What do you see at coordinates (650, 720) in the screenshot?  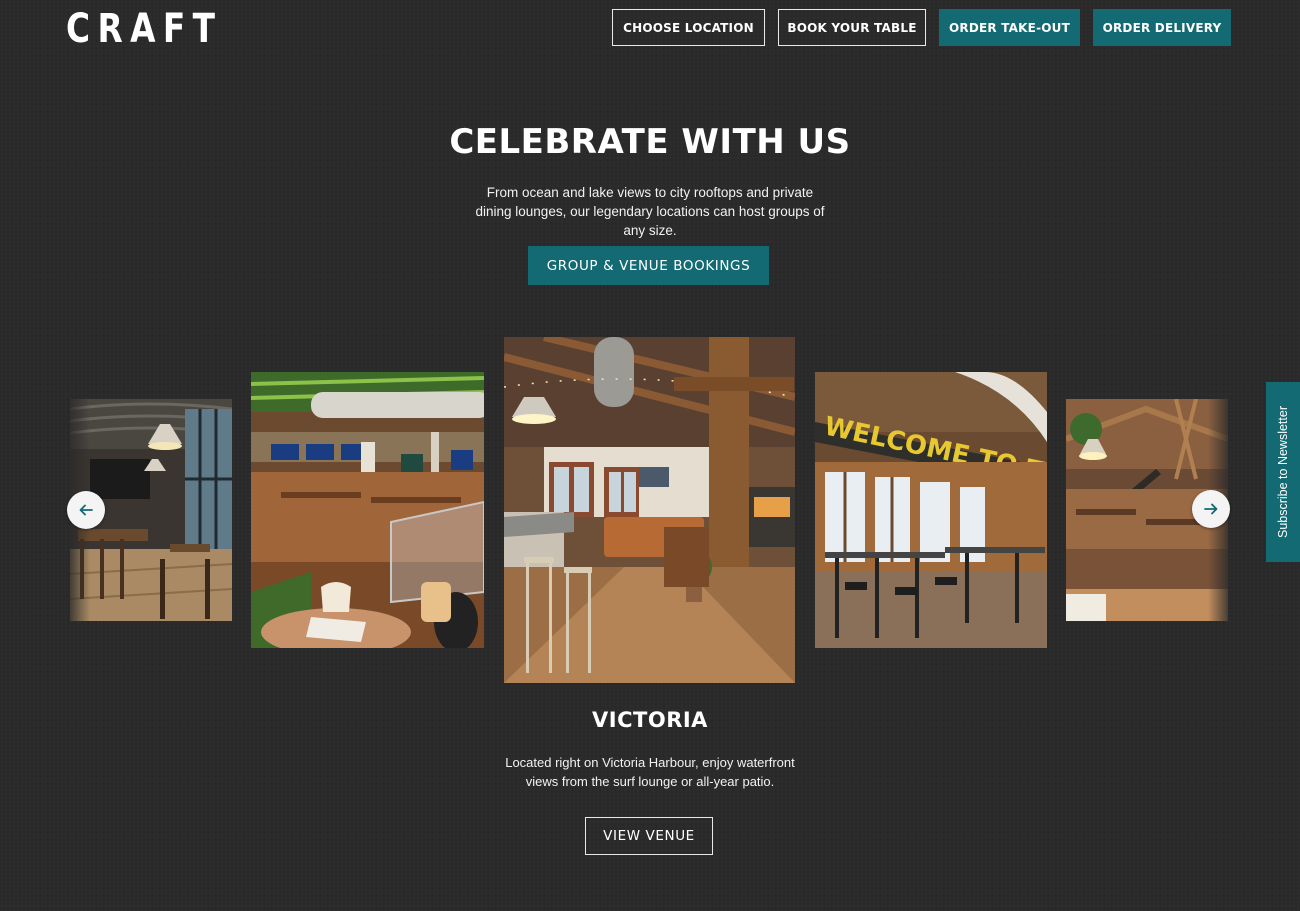 I see `venue-name: VICTORIA` at bounding box center [650, 720].